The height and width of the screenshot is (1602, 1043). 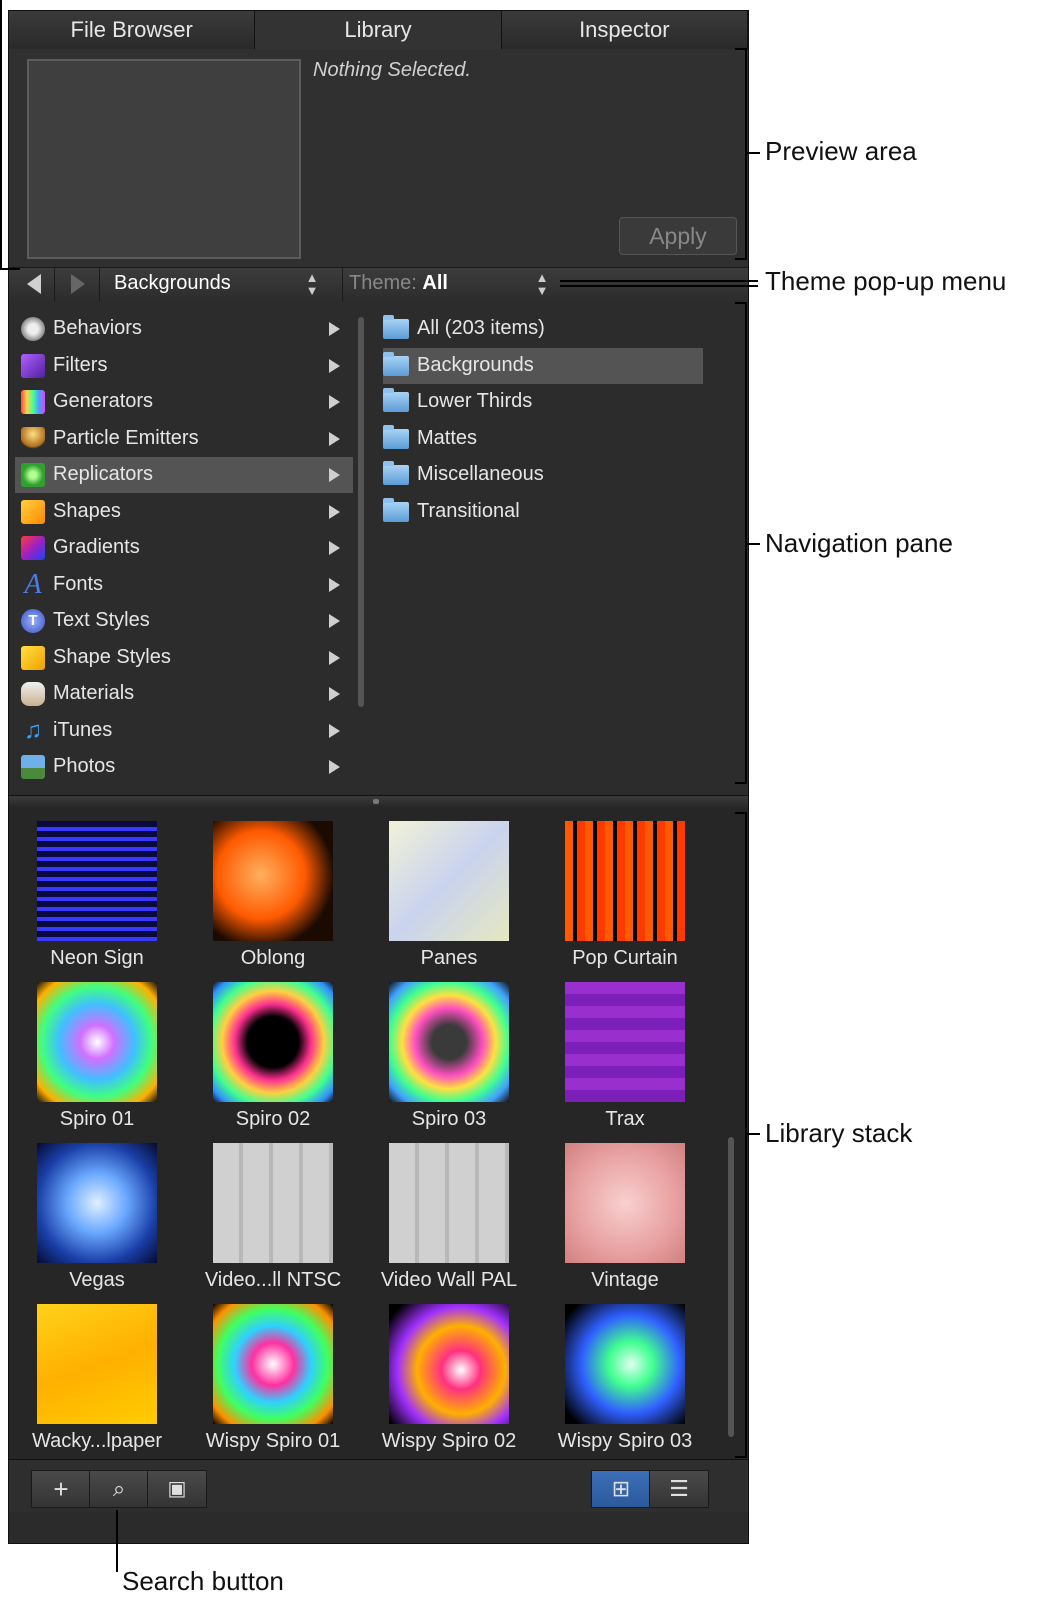 I want to click on category-scrollbar, so click(x=361, y=512).